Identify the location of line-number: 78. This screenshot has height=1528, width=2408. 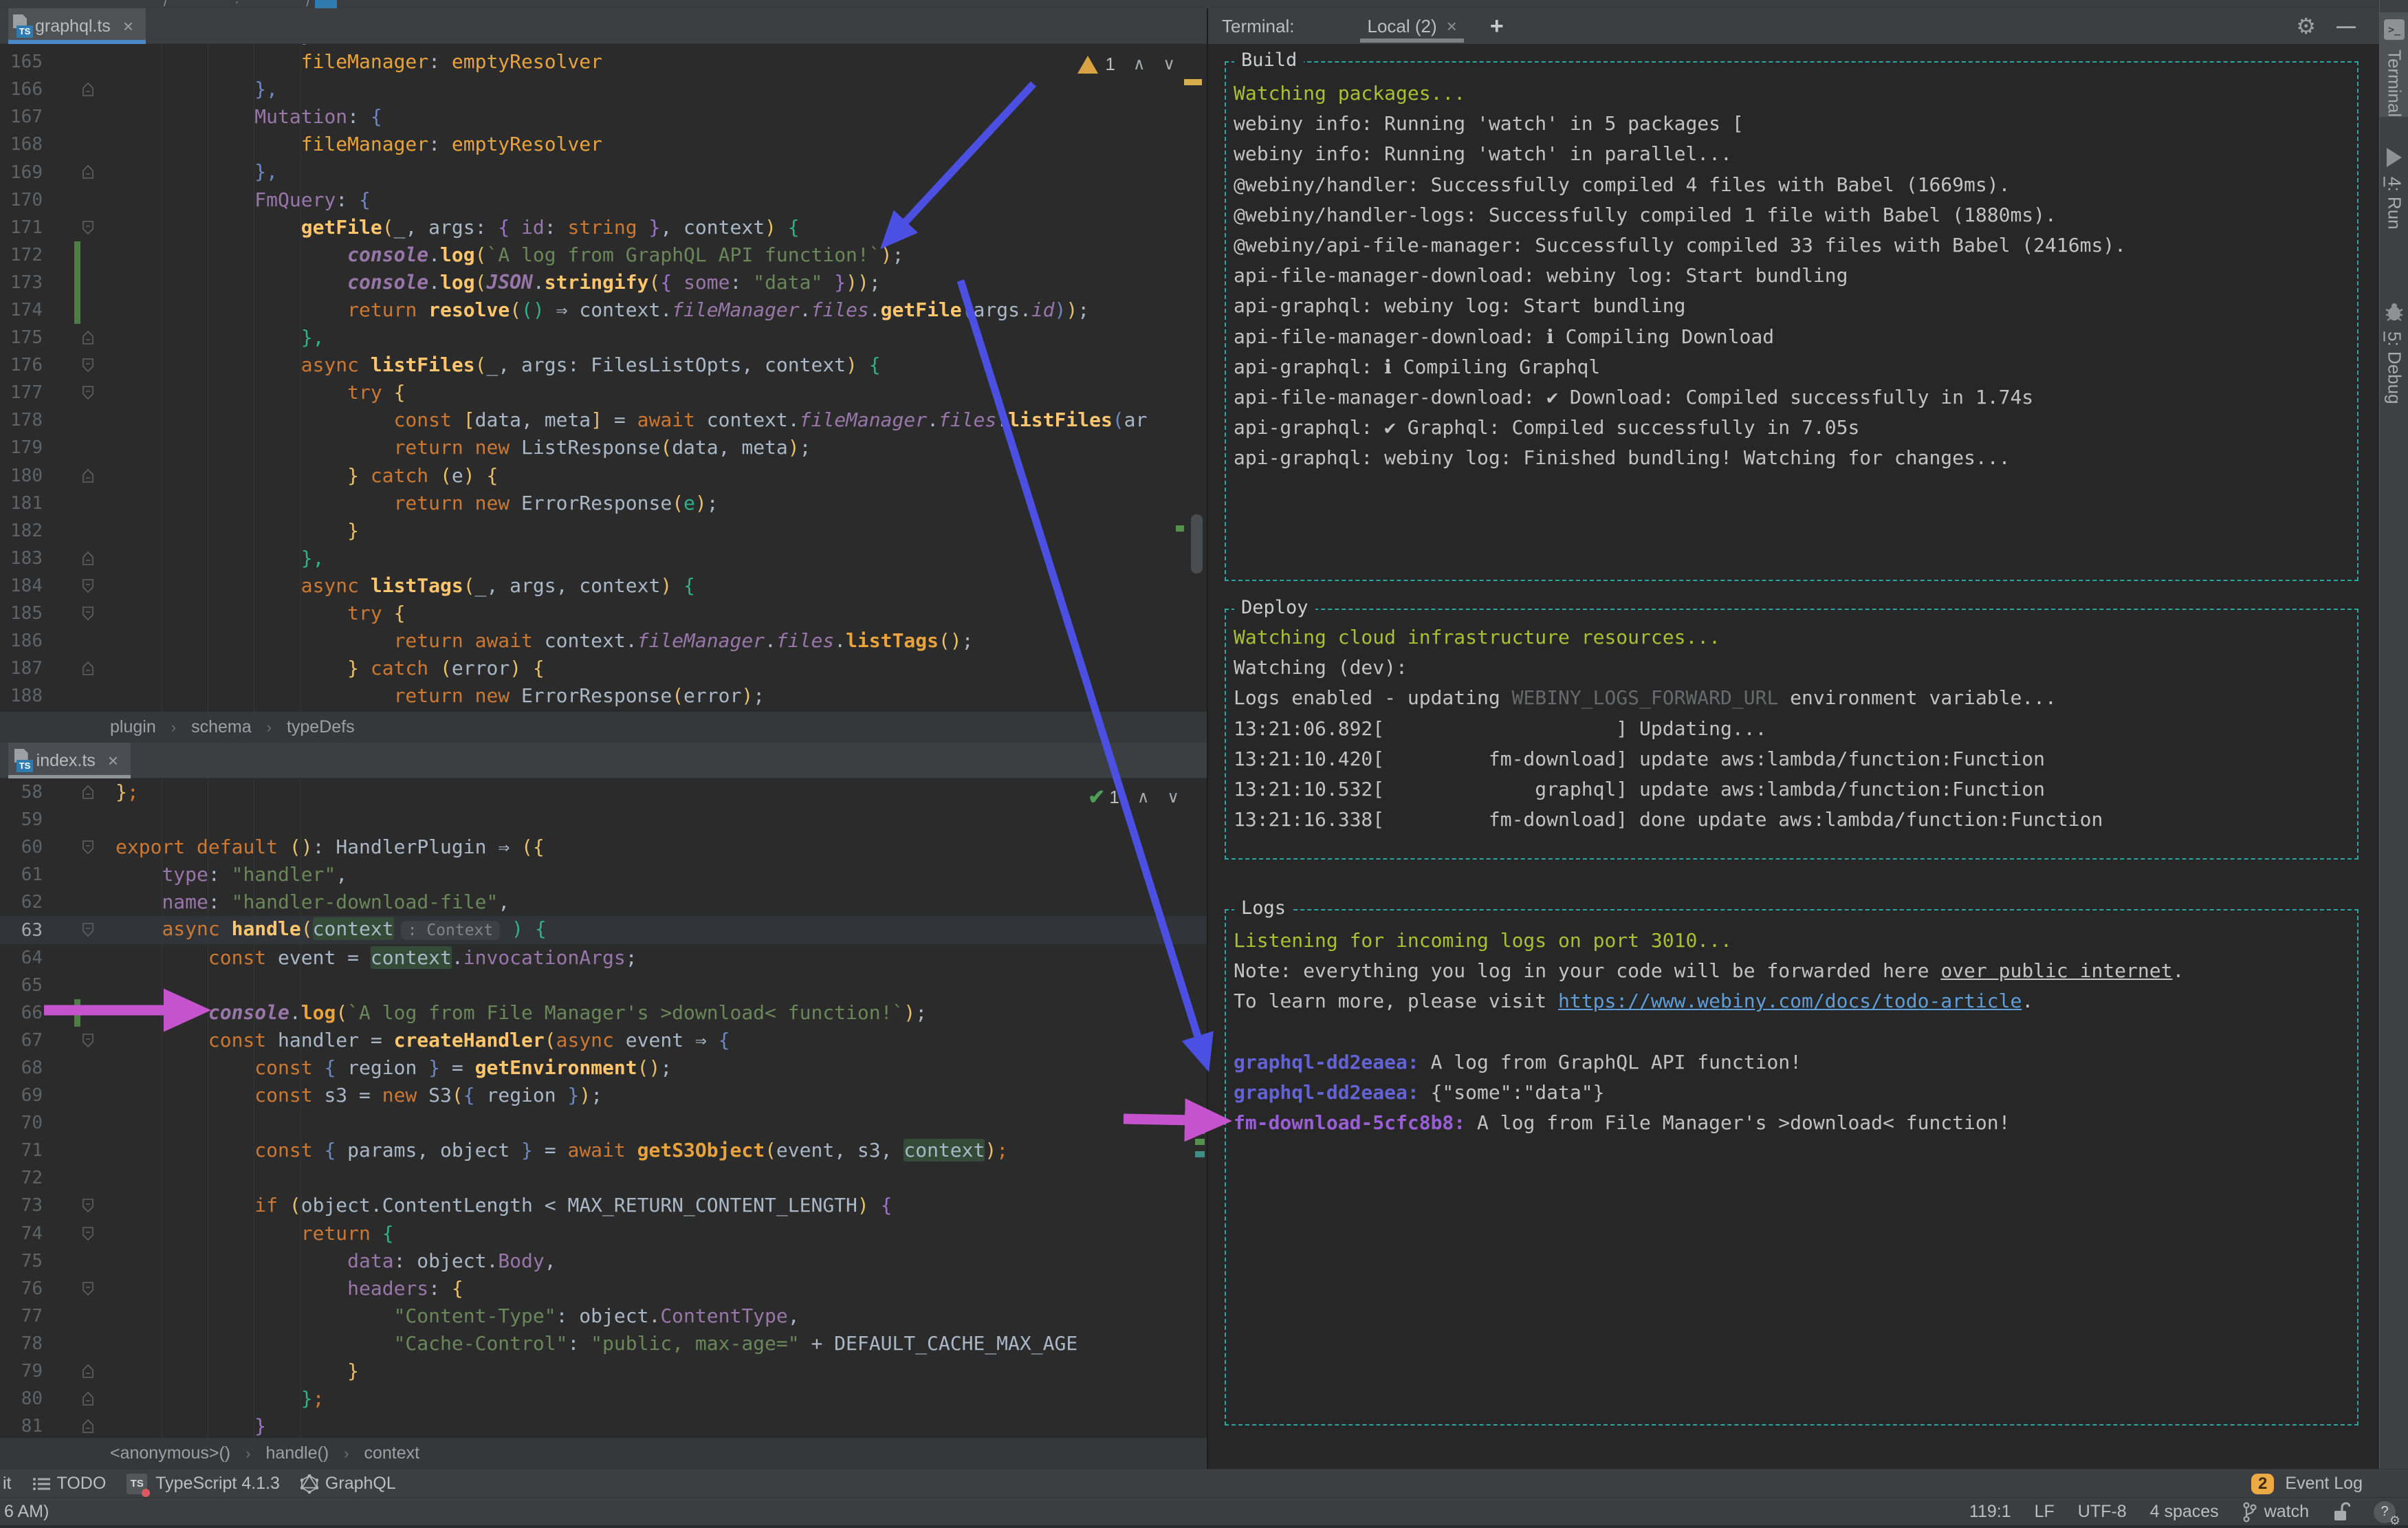
(23, 1343).